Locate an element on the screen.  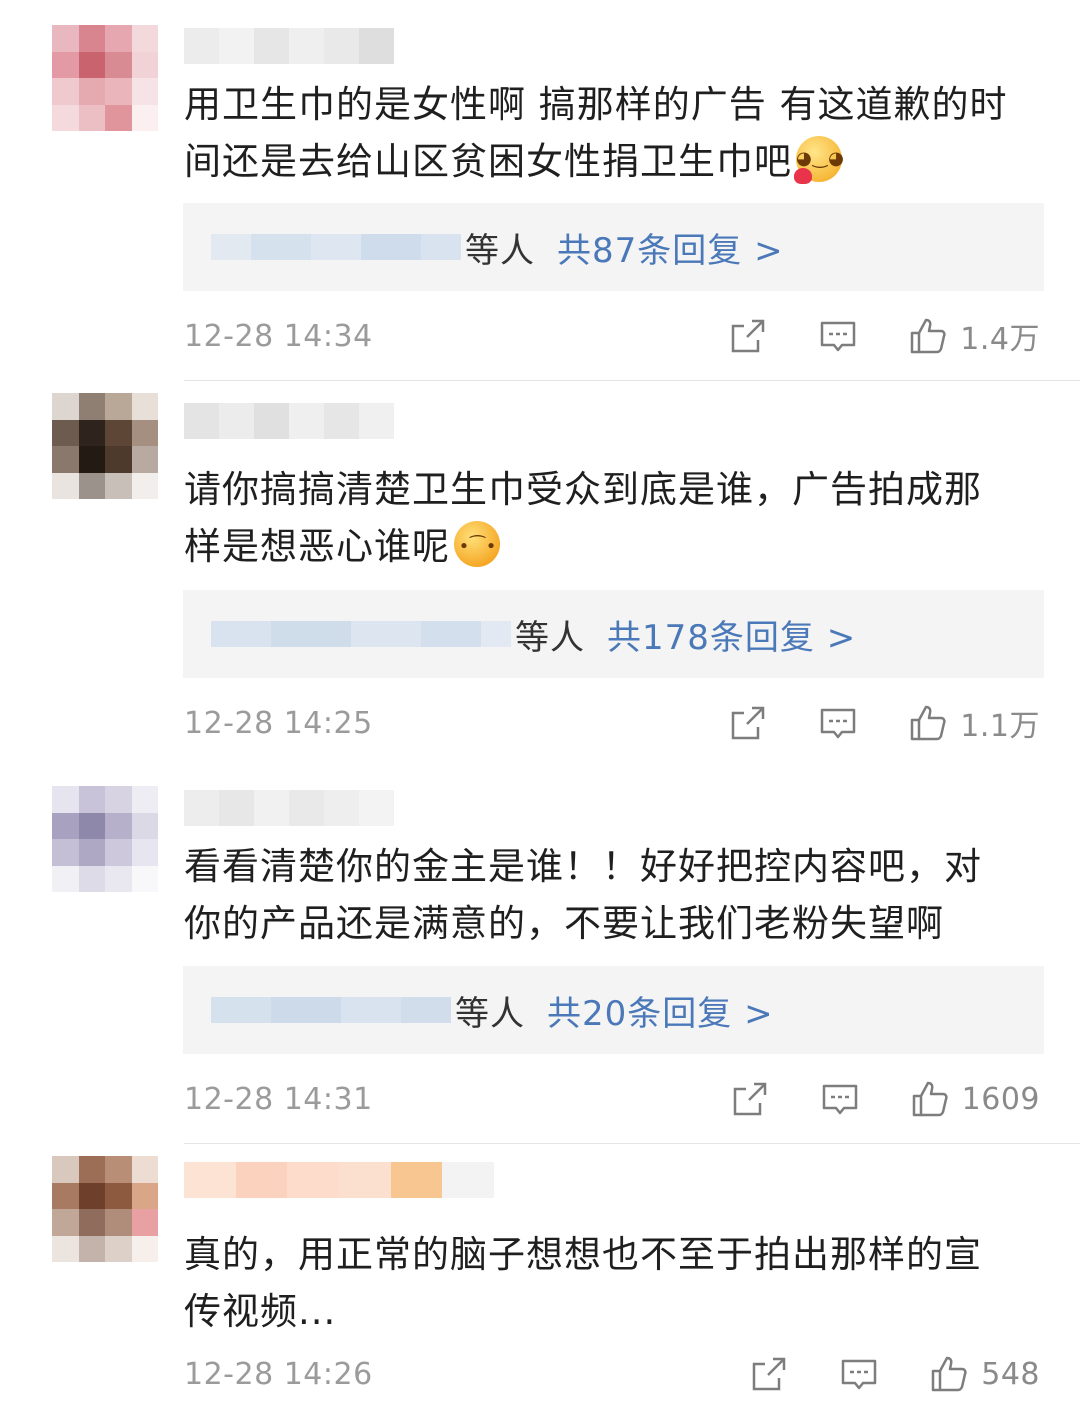
like-button: 1609 is located at coordinates (975, 1099).